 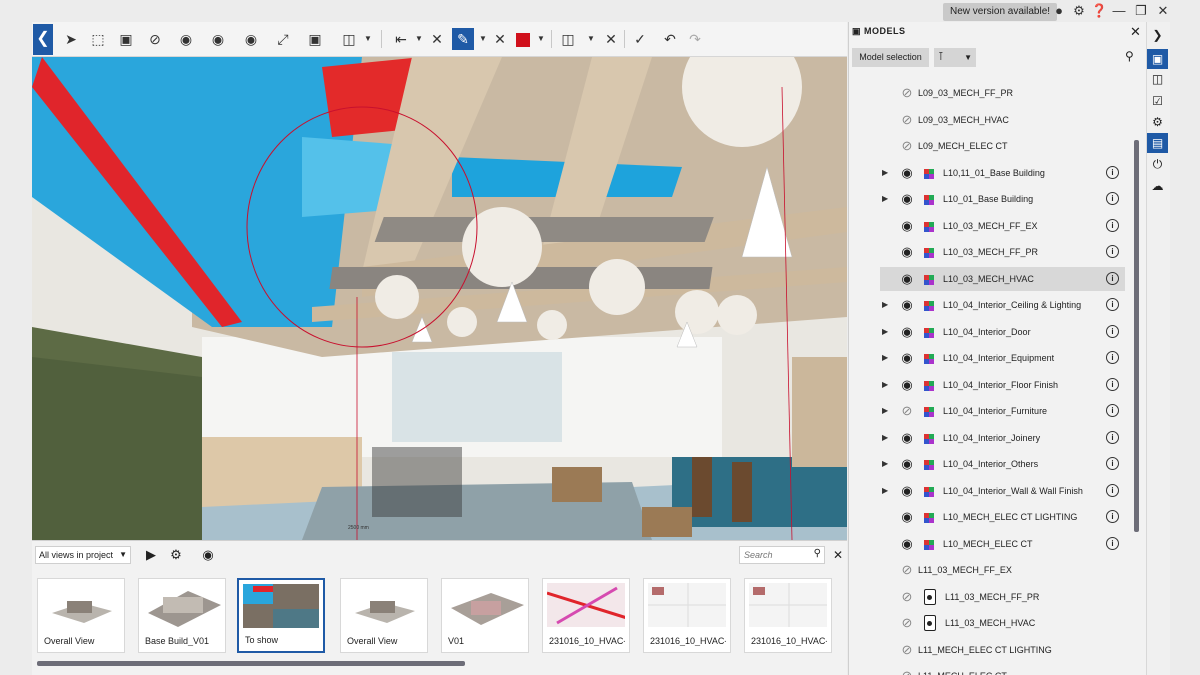 What do you see at coordinates (437, 39) in the screenshot?
I see `clear-measure-icon: ✕` at bounding box center [437, 39].